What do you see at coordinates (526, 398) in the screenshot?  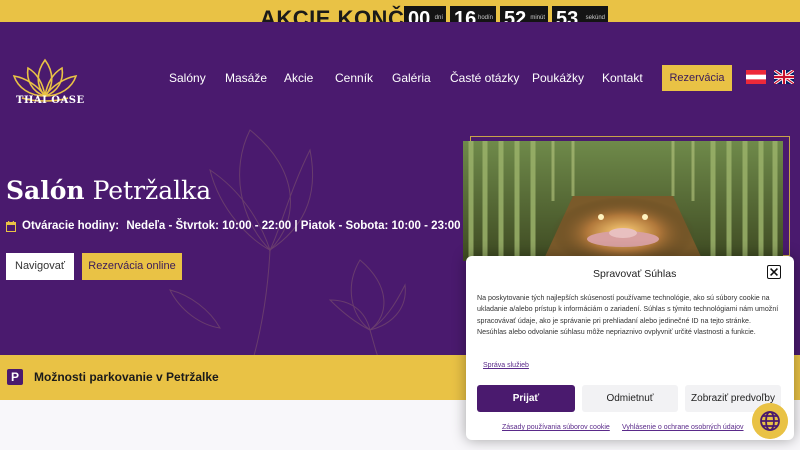 I see `accept-button: Prijať` at bounding box center [526, 398].